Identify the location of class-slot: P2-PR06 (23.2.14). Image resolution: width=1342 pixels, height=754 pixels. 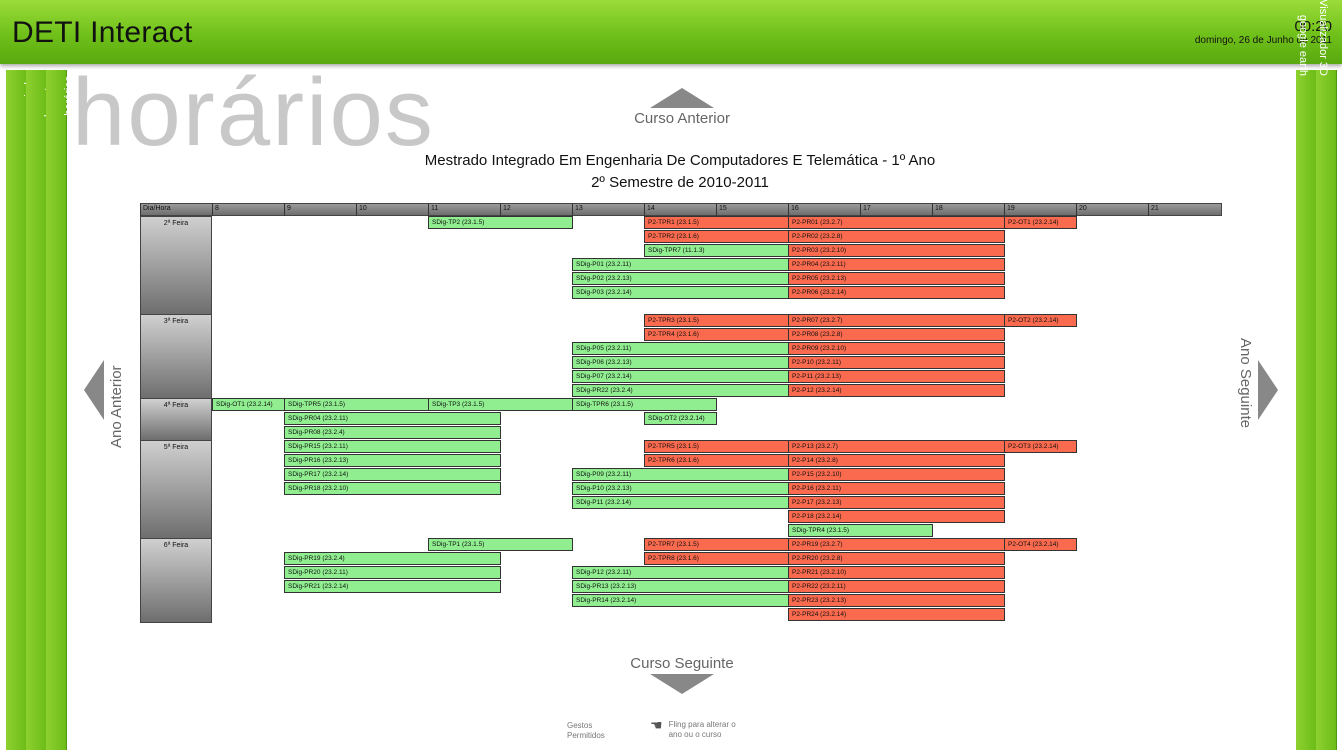
(896, 292).